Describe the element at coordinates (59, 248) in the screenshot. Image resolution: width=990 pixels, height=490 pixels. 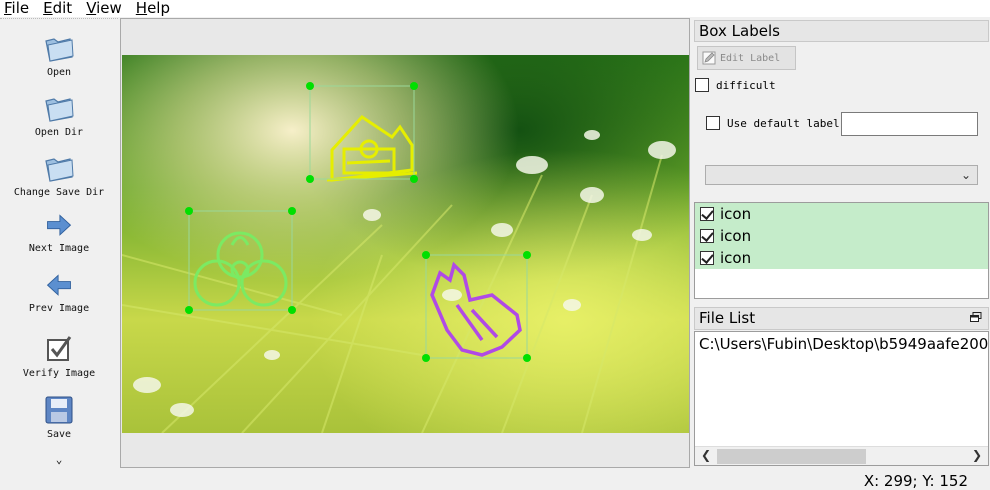
I see `next-image-label: Next Image` at that location.